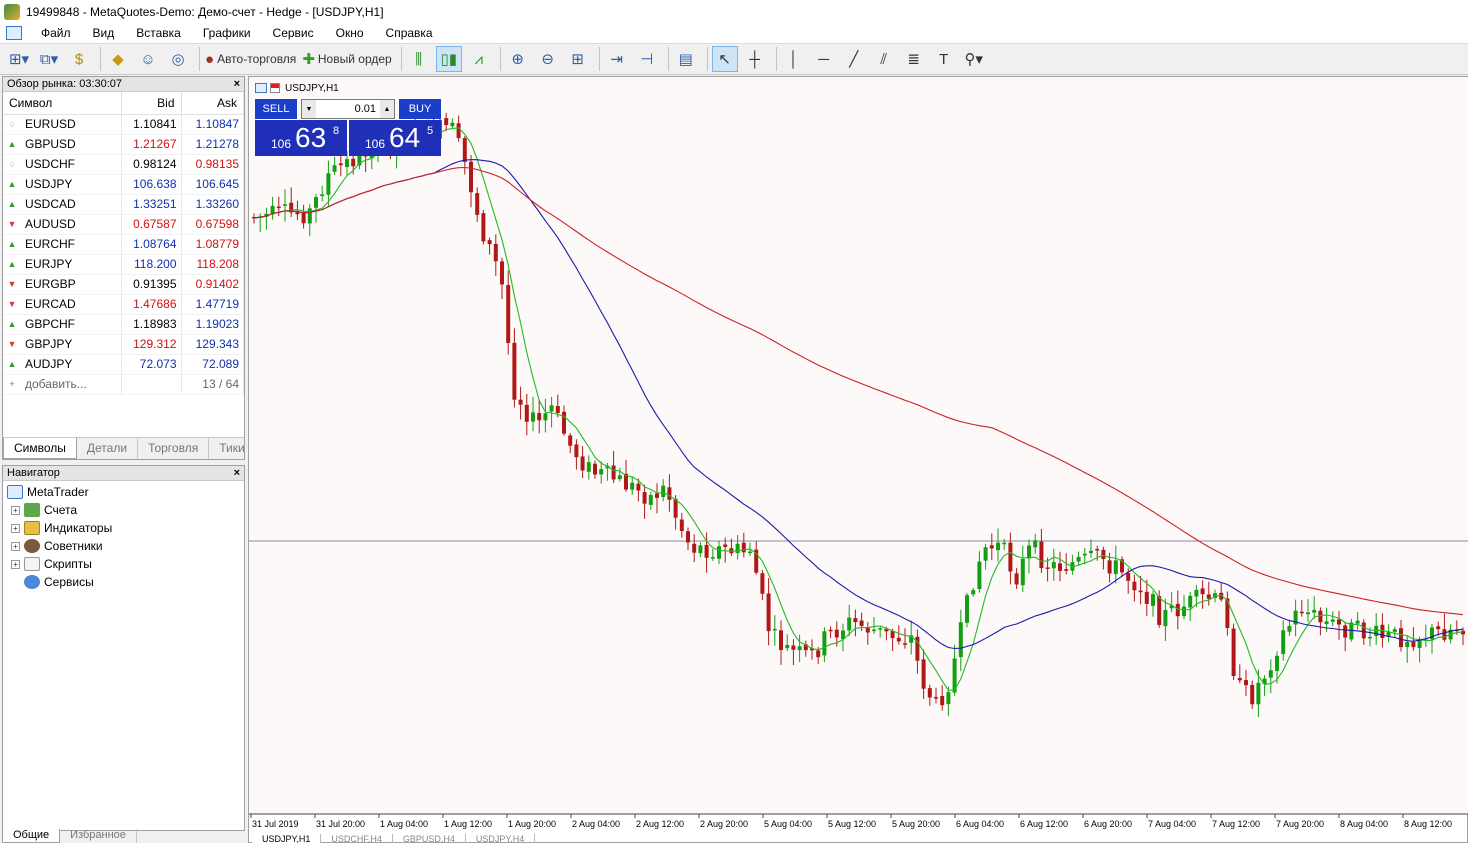 The width and height of the screenshot is (1468, 843). What do you see at coordinates (409, 33) in the screenshot?
I see `menu-help: Справка` at bounding box center [409, 33].